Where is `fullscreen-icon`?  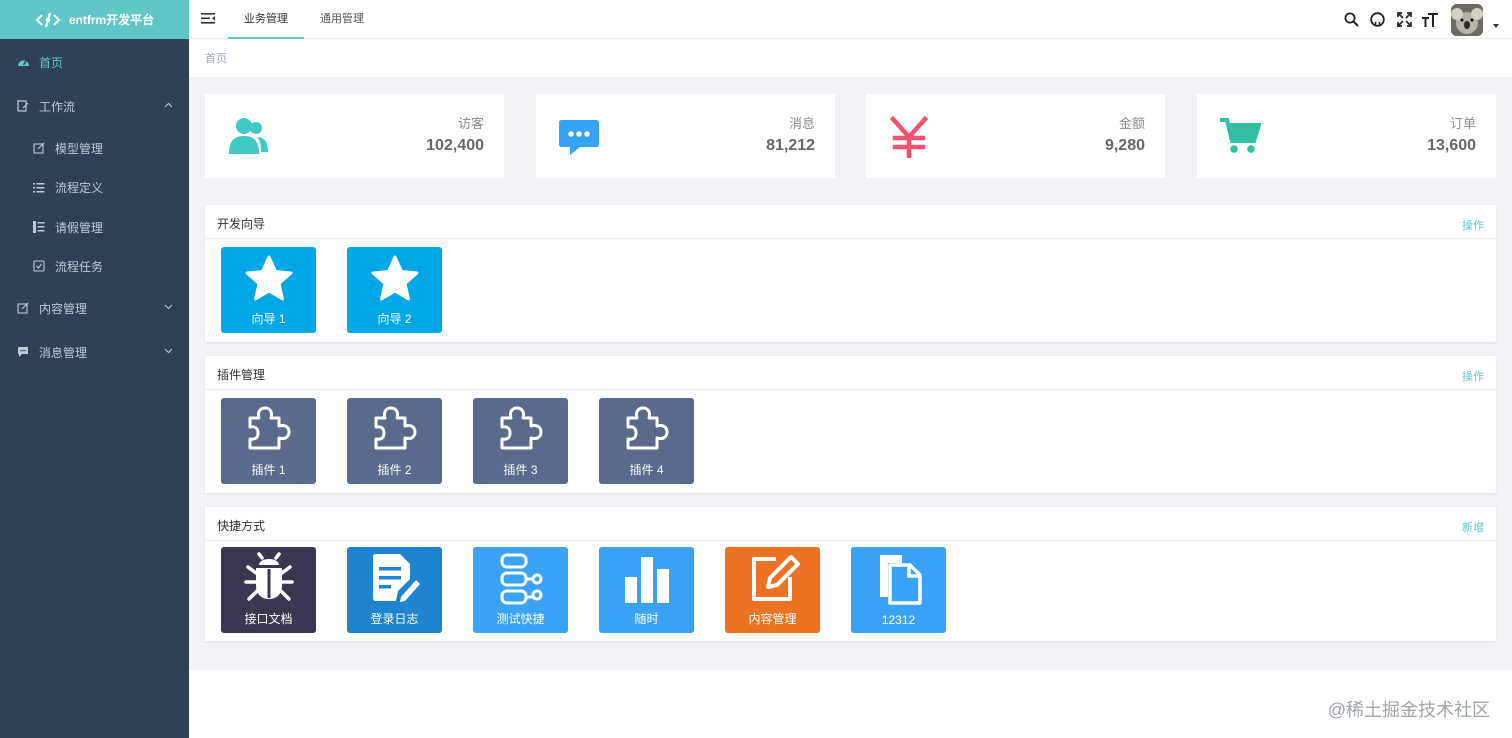 fullscreen-icon is located at coordinates (1404, 19).